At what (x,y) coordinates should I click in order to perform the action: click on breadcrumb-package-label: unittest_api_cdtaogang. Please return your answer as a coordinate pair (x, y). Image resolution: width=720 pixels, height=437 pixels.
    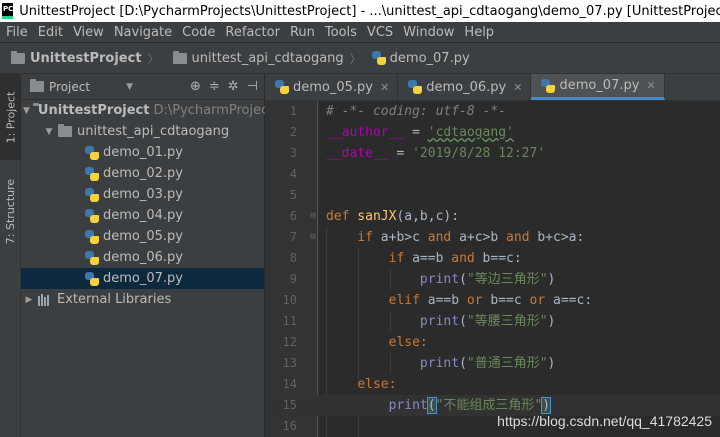
    Looking at the image, I should click on (267, 58).